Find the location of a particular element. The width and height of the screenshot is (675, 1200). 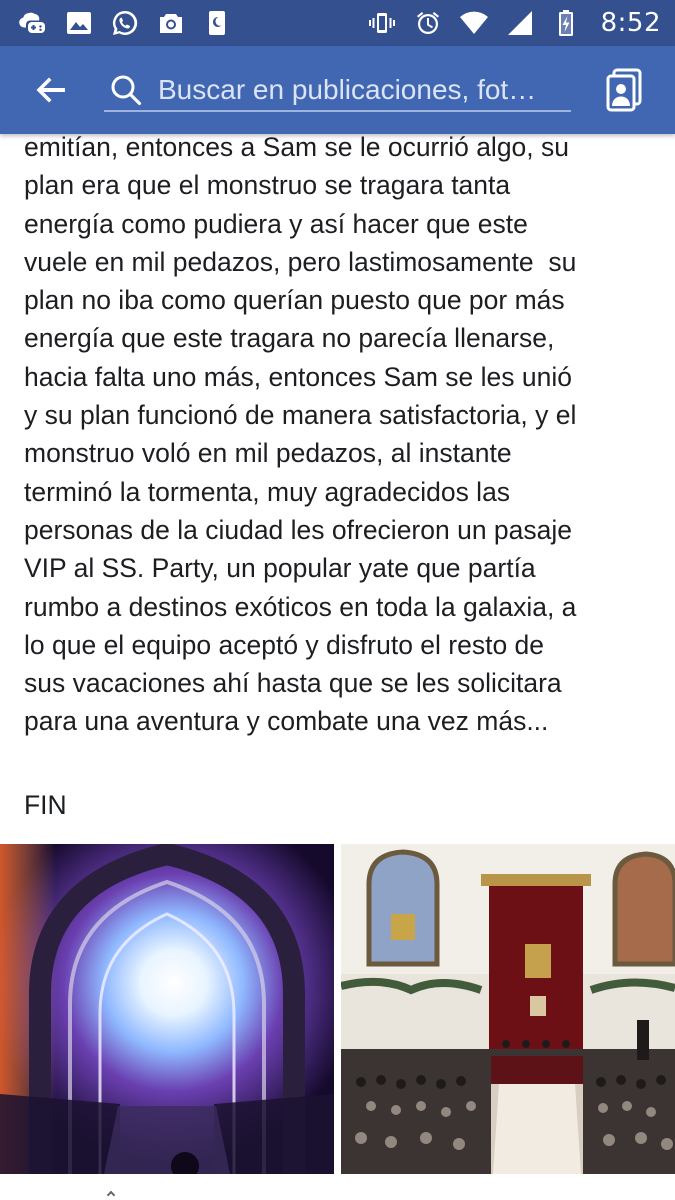

back-button is located at coordinates (51, 90).